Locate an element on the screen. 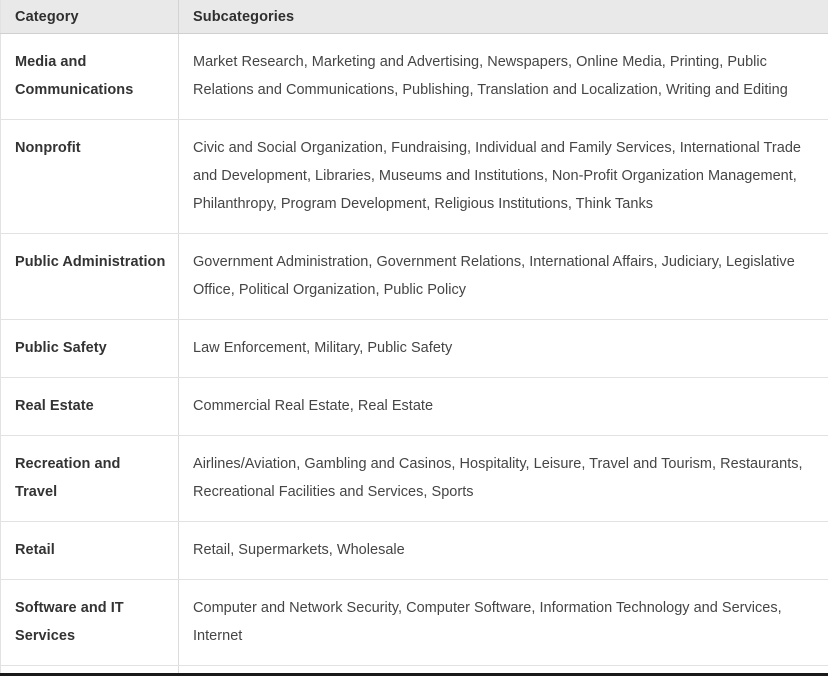 Image resolution: width=828 pixels, height=676 pixels. cell-subcategories: Commercial Real Estate, Real Estate is located at coordinates (503, 406).